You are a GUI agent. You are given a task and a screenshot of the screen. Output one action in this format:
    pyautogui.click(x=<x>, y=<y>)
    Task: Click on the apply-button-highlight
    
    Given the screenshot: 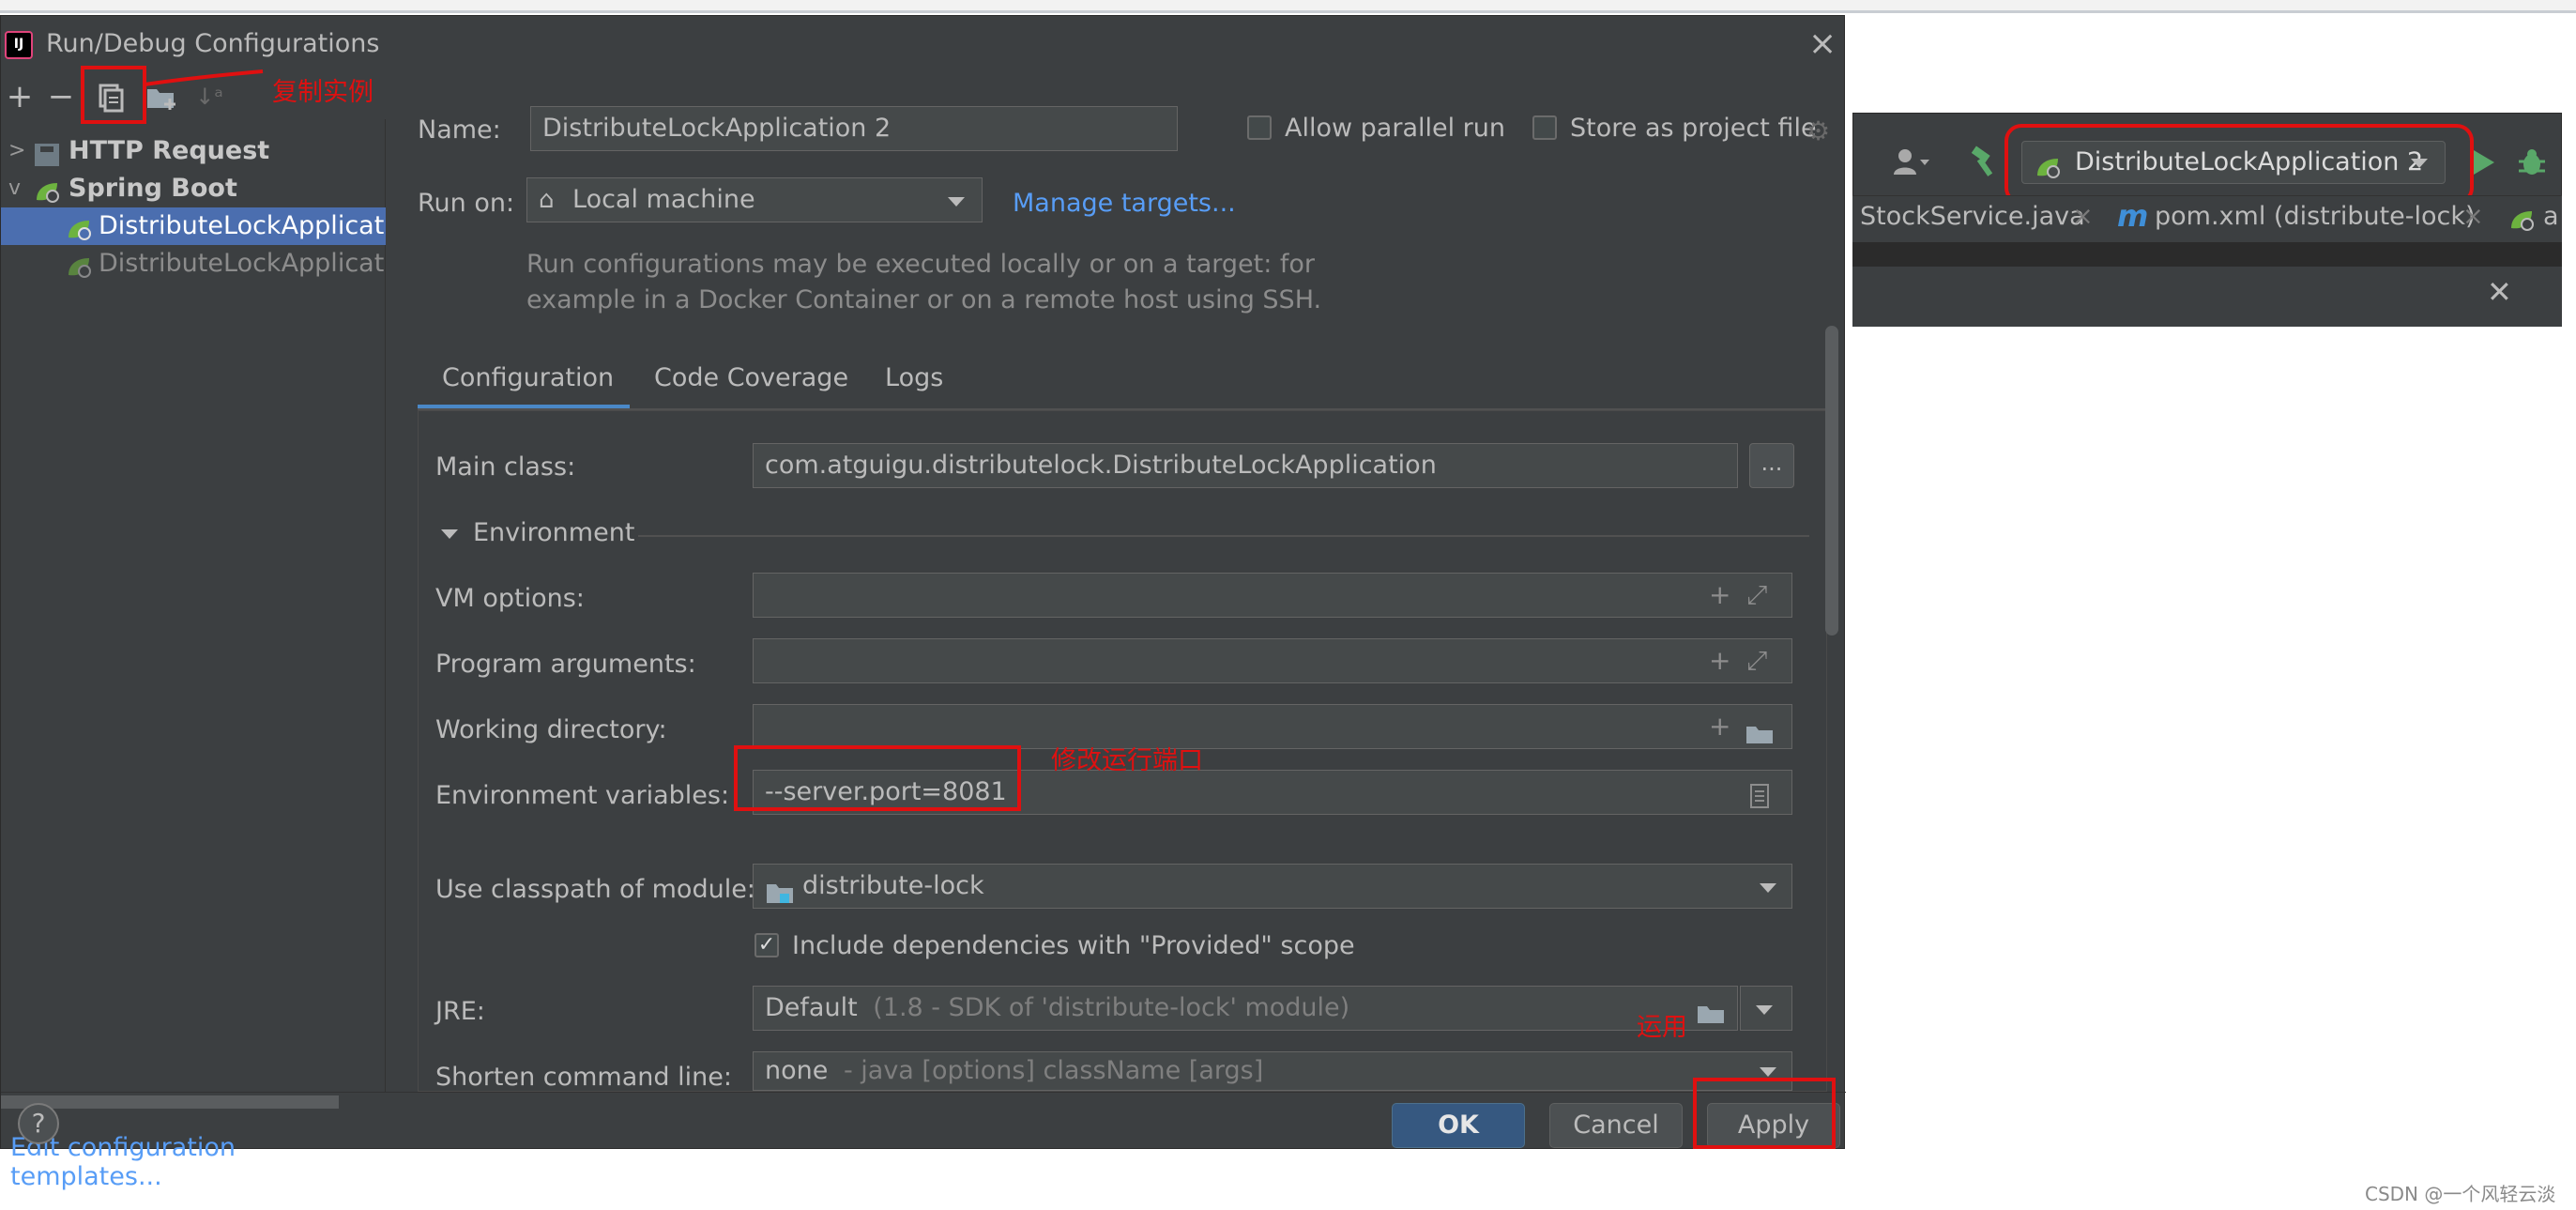 What is the action you would take?
    pyautogui.click(x=1764, y=1113)
    